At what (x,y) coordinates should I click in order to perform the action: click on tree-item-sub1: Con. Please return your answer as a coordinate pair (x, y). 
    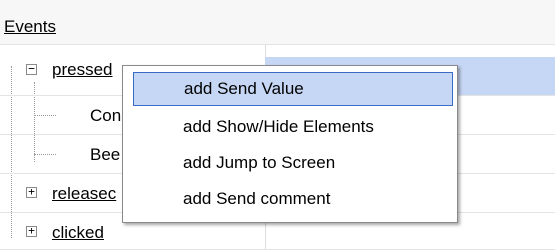
    Looking at the image, I should click on (105, 116).